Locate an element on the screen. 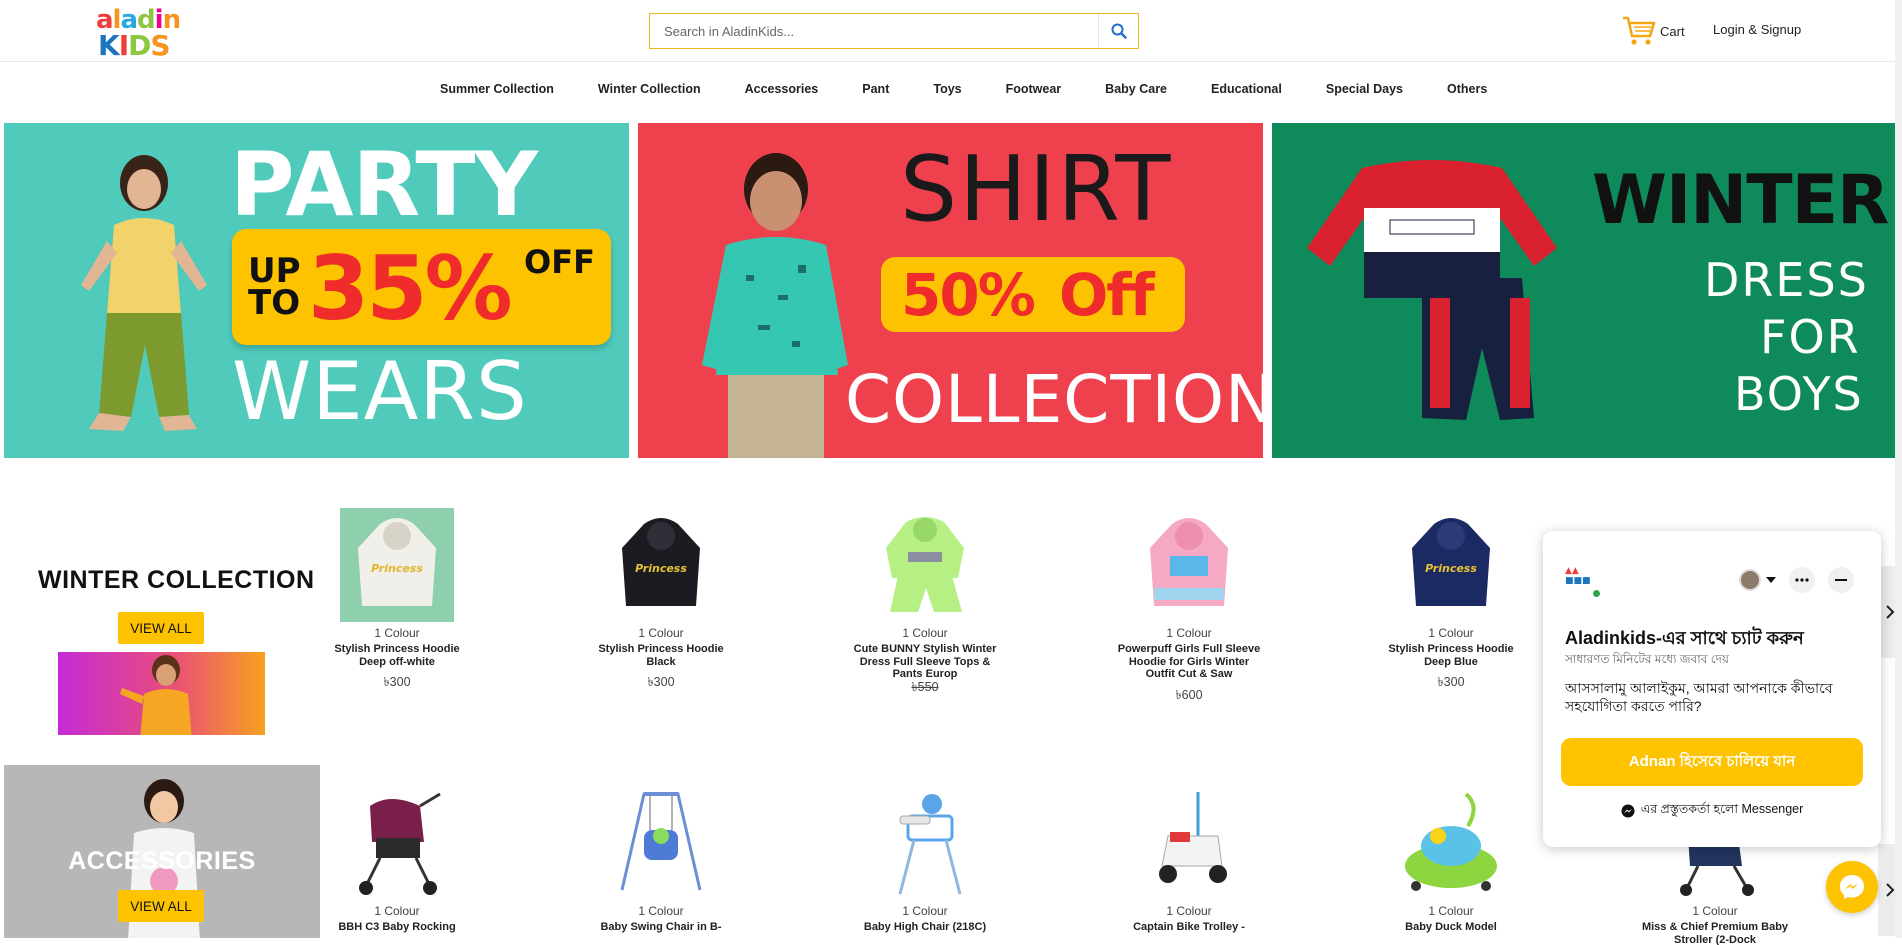 The width and height of the screenshot is (1902, 945). hoodie-image is located at coordinates (1189, 562).